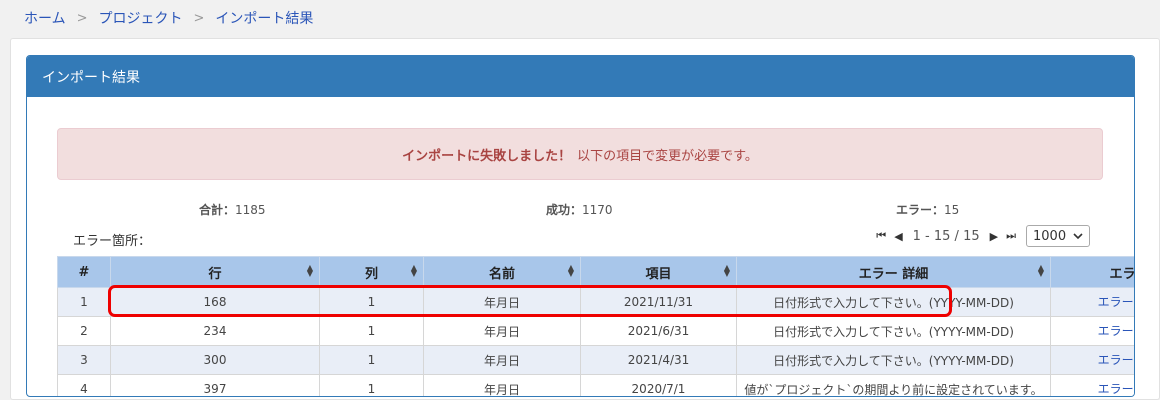  I want to click on per-page-value: 1000, so click(1050, 236).